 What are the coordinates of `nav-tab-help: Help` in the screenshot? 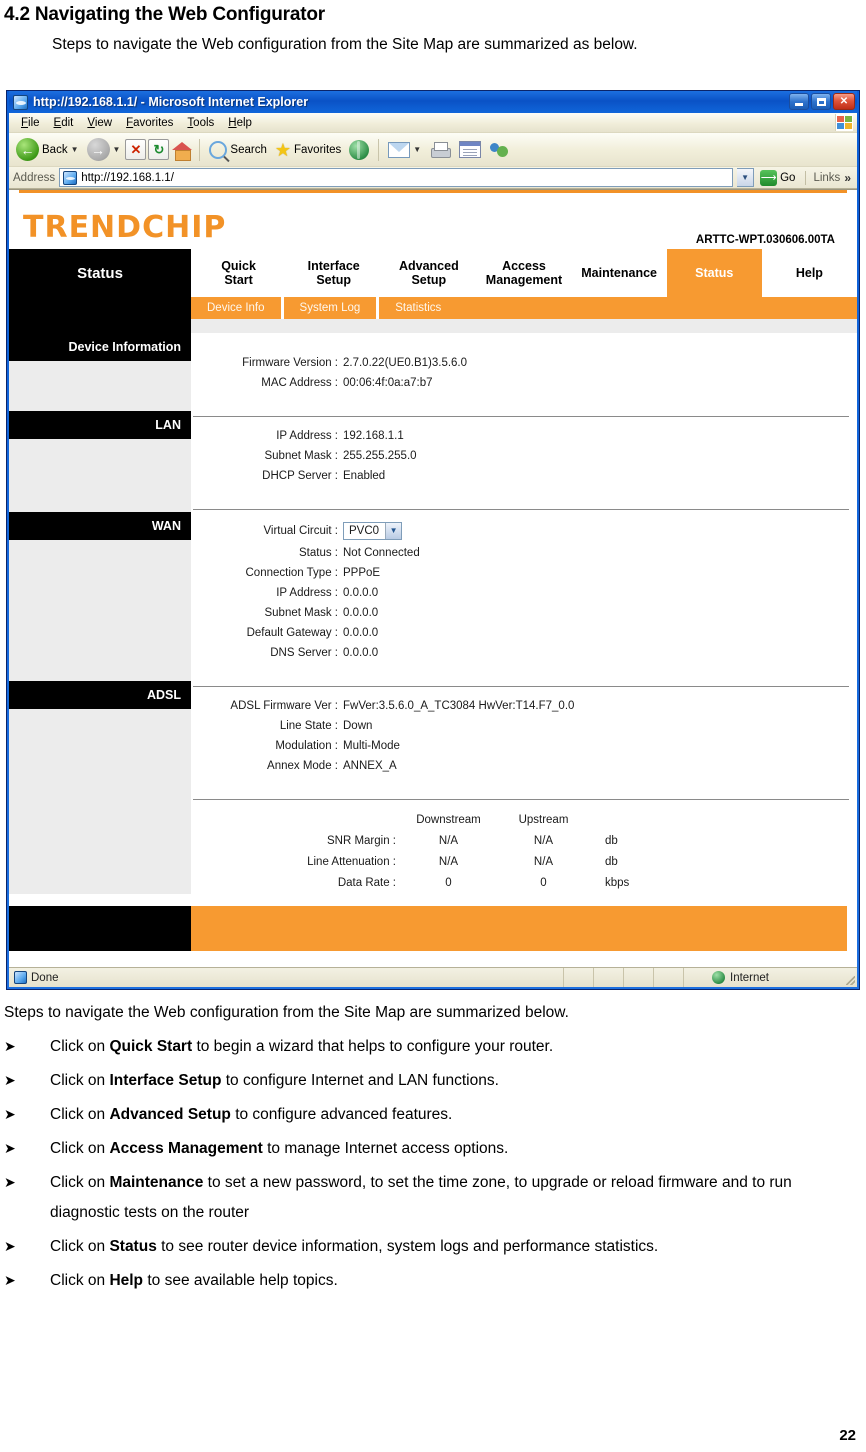 It's located at (809, 273).